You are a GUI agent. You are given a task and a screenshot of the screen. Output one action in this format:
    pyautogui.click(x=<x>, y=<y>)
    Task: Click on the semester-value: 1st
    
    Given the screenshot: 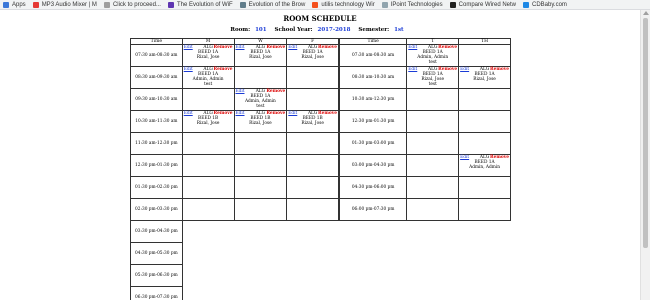 What is the action you would take?
    pyautogui.click(x=399, y=30)
    